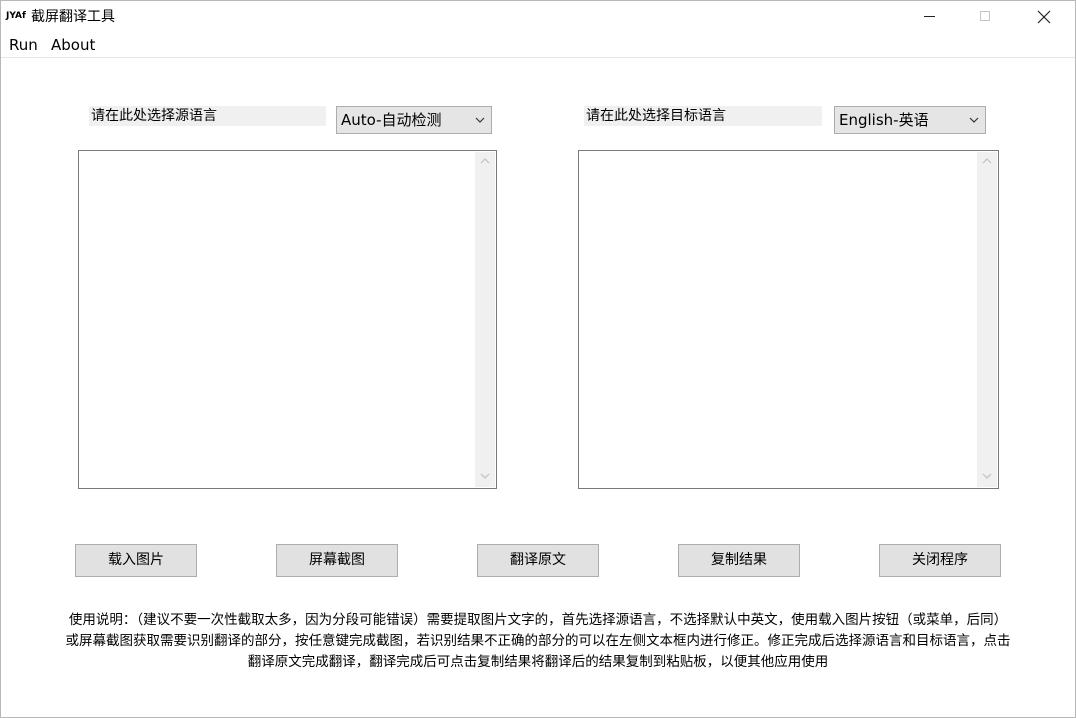 The width and height of the screenshot is (1076, 718). I want to click on target-language-value: English-英语, so click(884, 120).